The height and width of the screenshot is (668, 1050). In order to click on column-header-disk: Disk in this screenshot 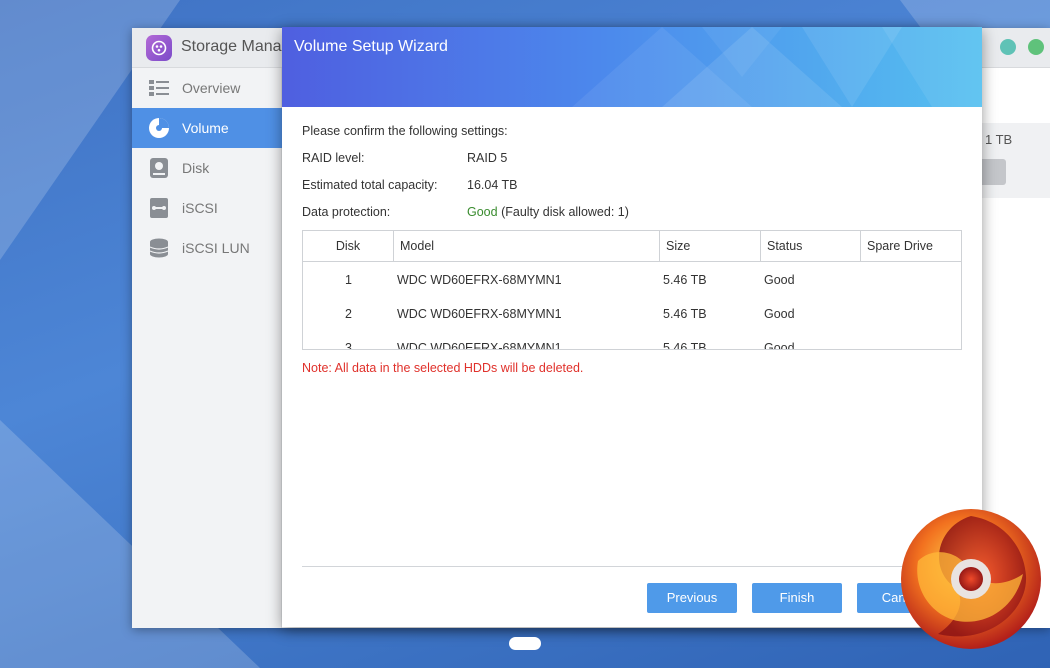, I will do `click(348, 246)`.